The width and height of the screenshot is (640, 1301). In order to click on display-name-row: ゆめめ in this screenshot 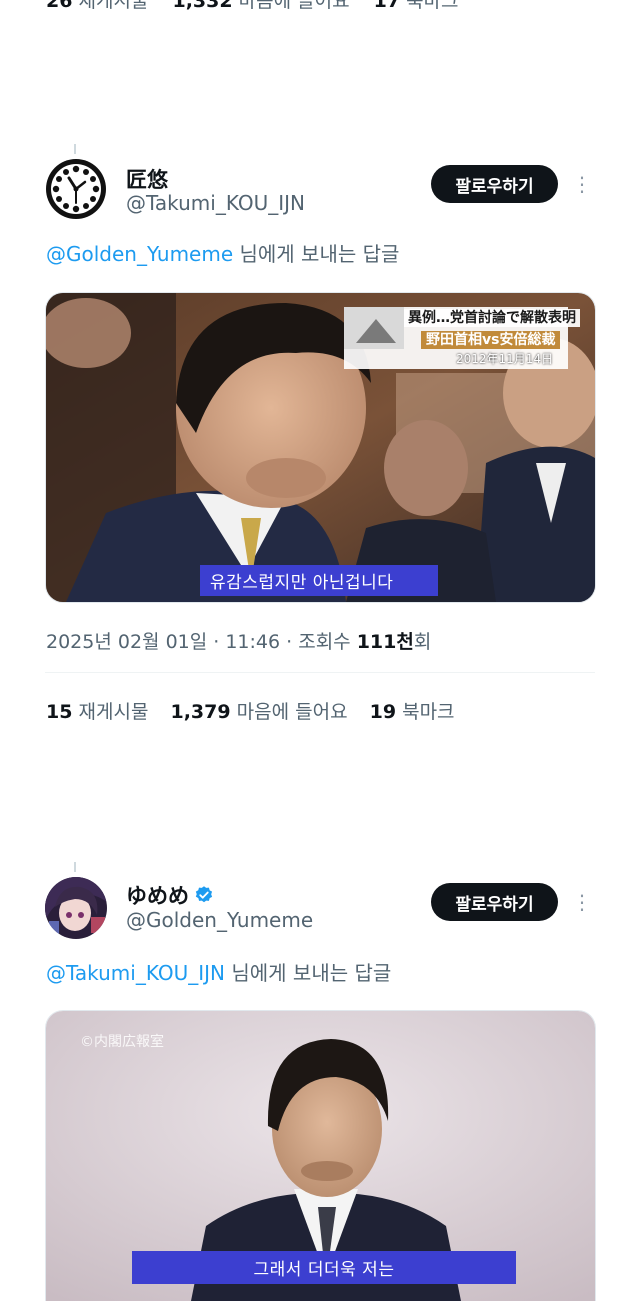, I will do `click(170, 895)`.